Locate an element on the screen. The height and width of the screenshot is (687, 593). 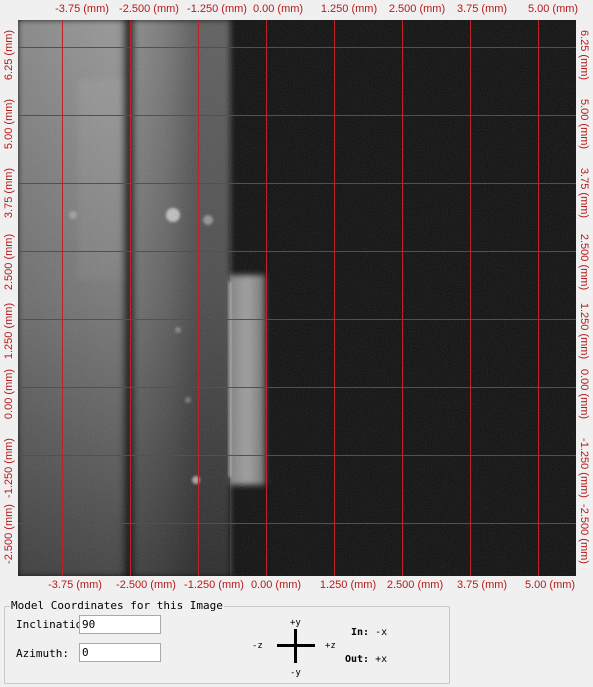
bottom-x-tick-label: 3.75 (mm) is located at coordinates (482, 585).